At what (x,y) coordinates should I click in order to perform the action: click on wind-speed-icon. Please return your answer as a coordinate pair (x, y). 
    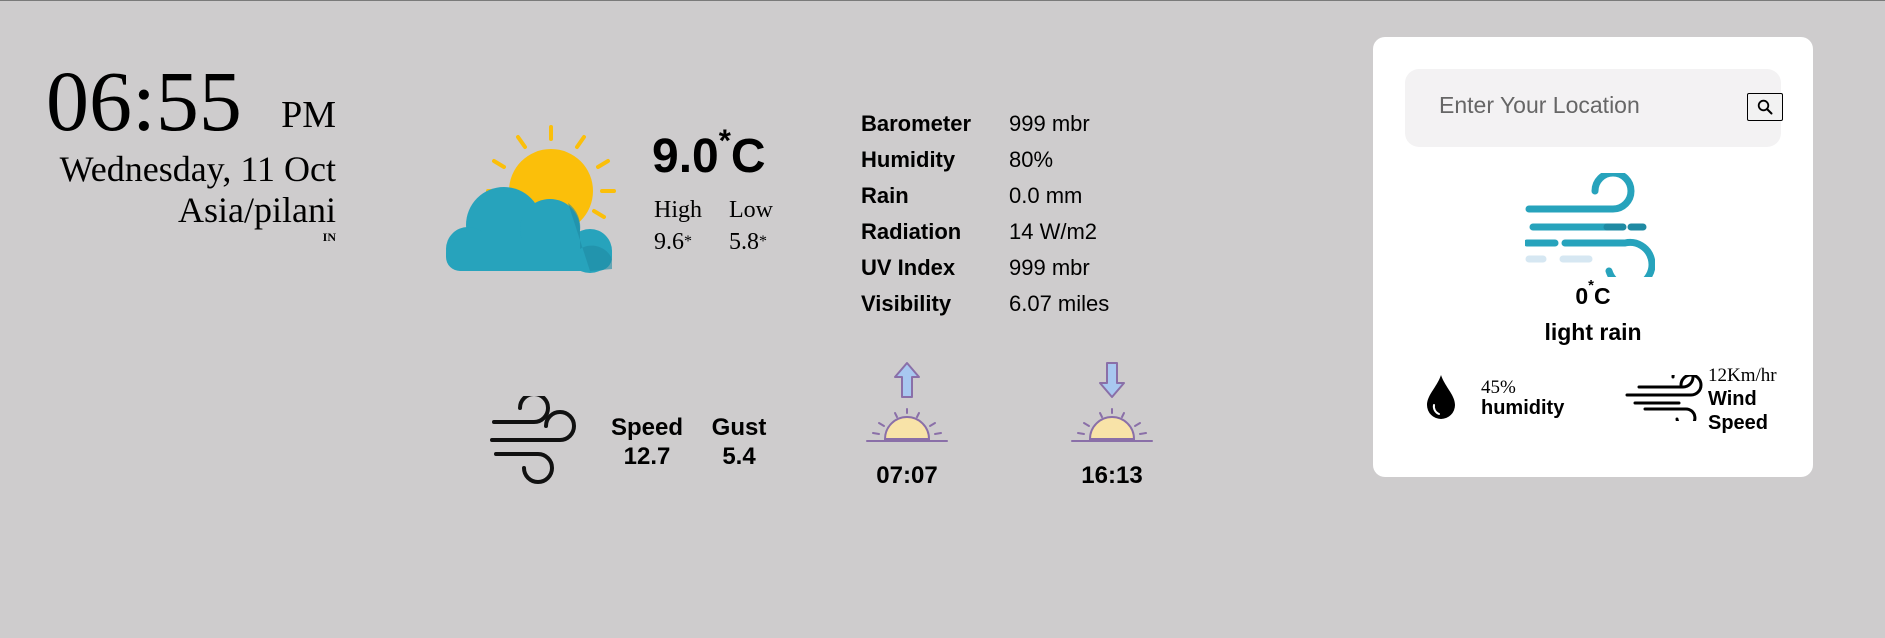
    Looking at the image, I should click on (1664, 398).